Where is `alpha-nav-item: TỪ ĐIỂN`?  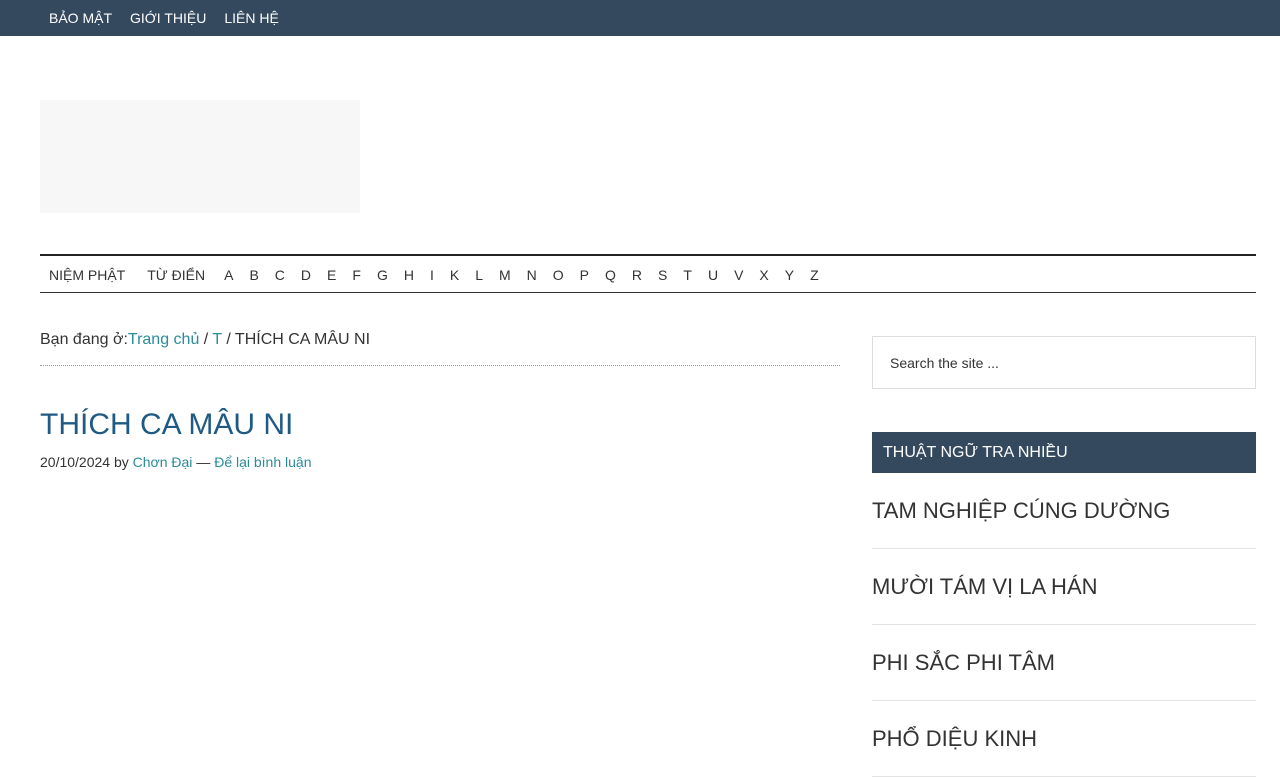
alpha-nav-item: TỪ ĐIỂN is located at coordinates (176, 275).